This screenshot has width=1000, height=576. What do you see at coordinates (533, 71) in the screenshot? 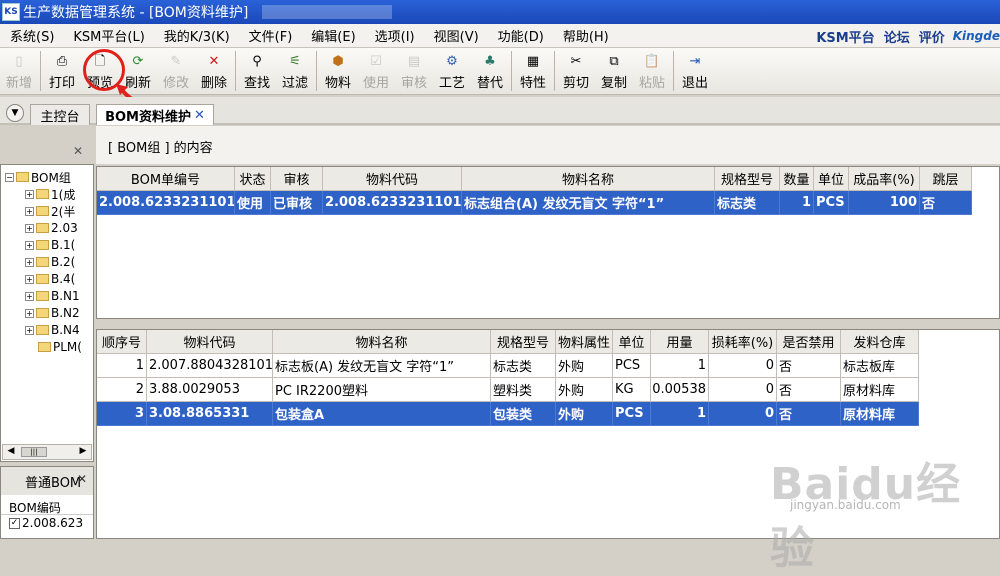
I see `property-button: ▦ 特性` at bounding box center [533, 71].